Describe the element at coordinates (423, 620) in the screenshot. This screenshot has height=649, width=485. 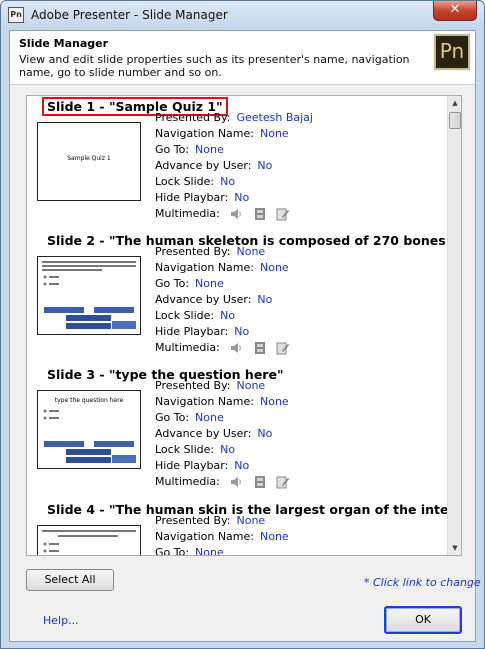
I see `ok-button: OK` at that location.